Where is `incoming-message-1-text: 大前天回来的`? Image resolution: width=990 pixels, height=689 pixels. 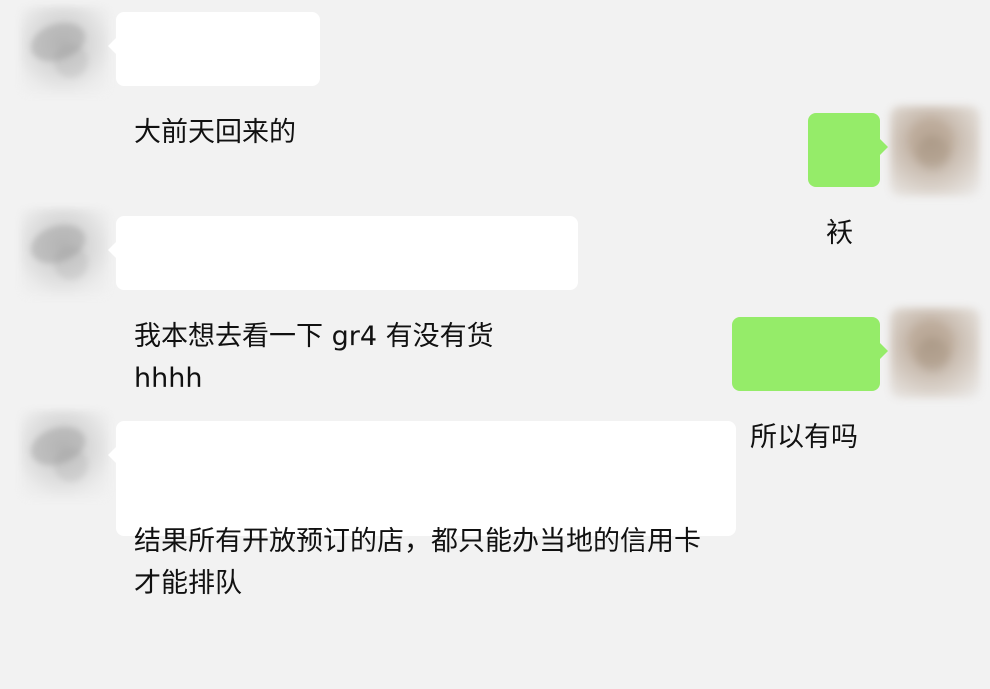 incoming-message-1-text: 大前天回来的 is located at coordinates (215, 132).